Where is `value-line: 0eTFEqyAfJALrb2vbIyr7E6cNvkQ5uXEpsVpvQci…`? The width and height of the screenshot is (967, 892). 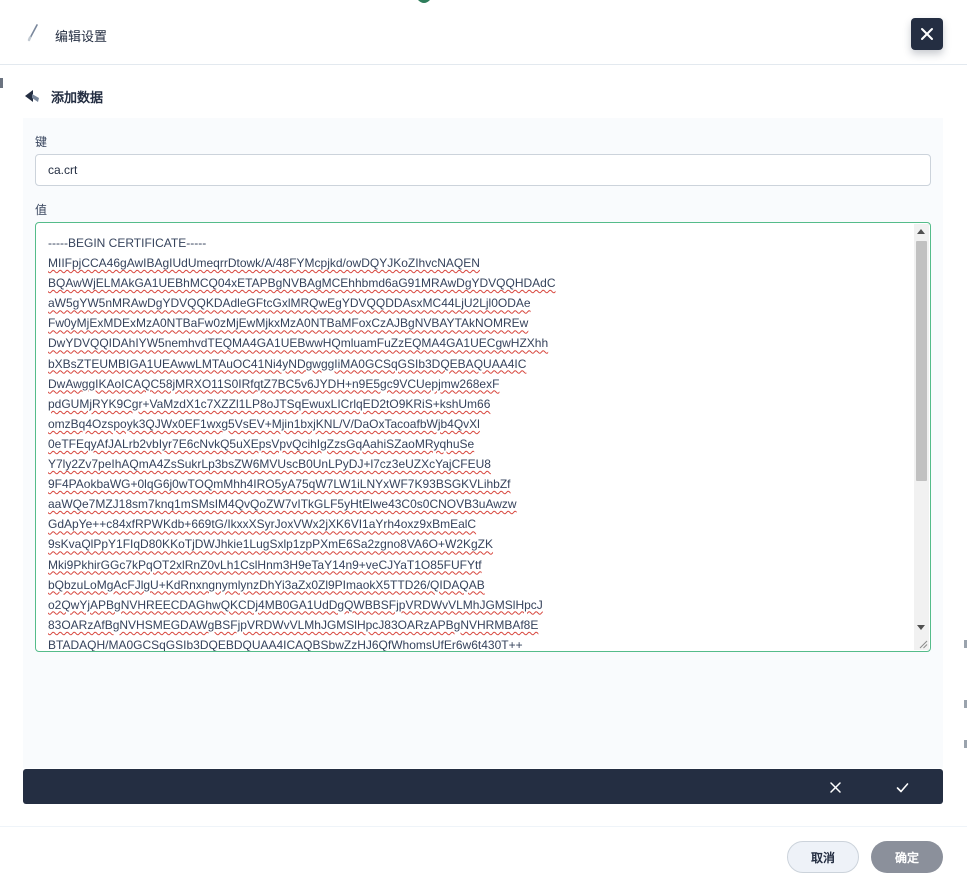 value-line: 0eTFEqyAfJALrb2vbIyr7E6cNvkQ5uXEpsVpvQci… is located at coordinates (261, 443).